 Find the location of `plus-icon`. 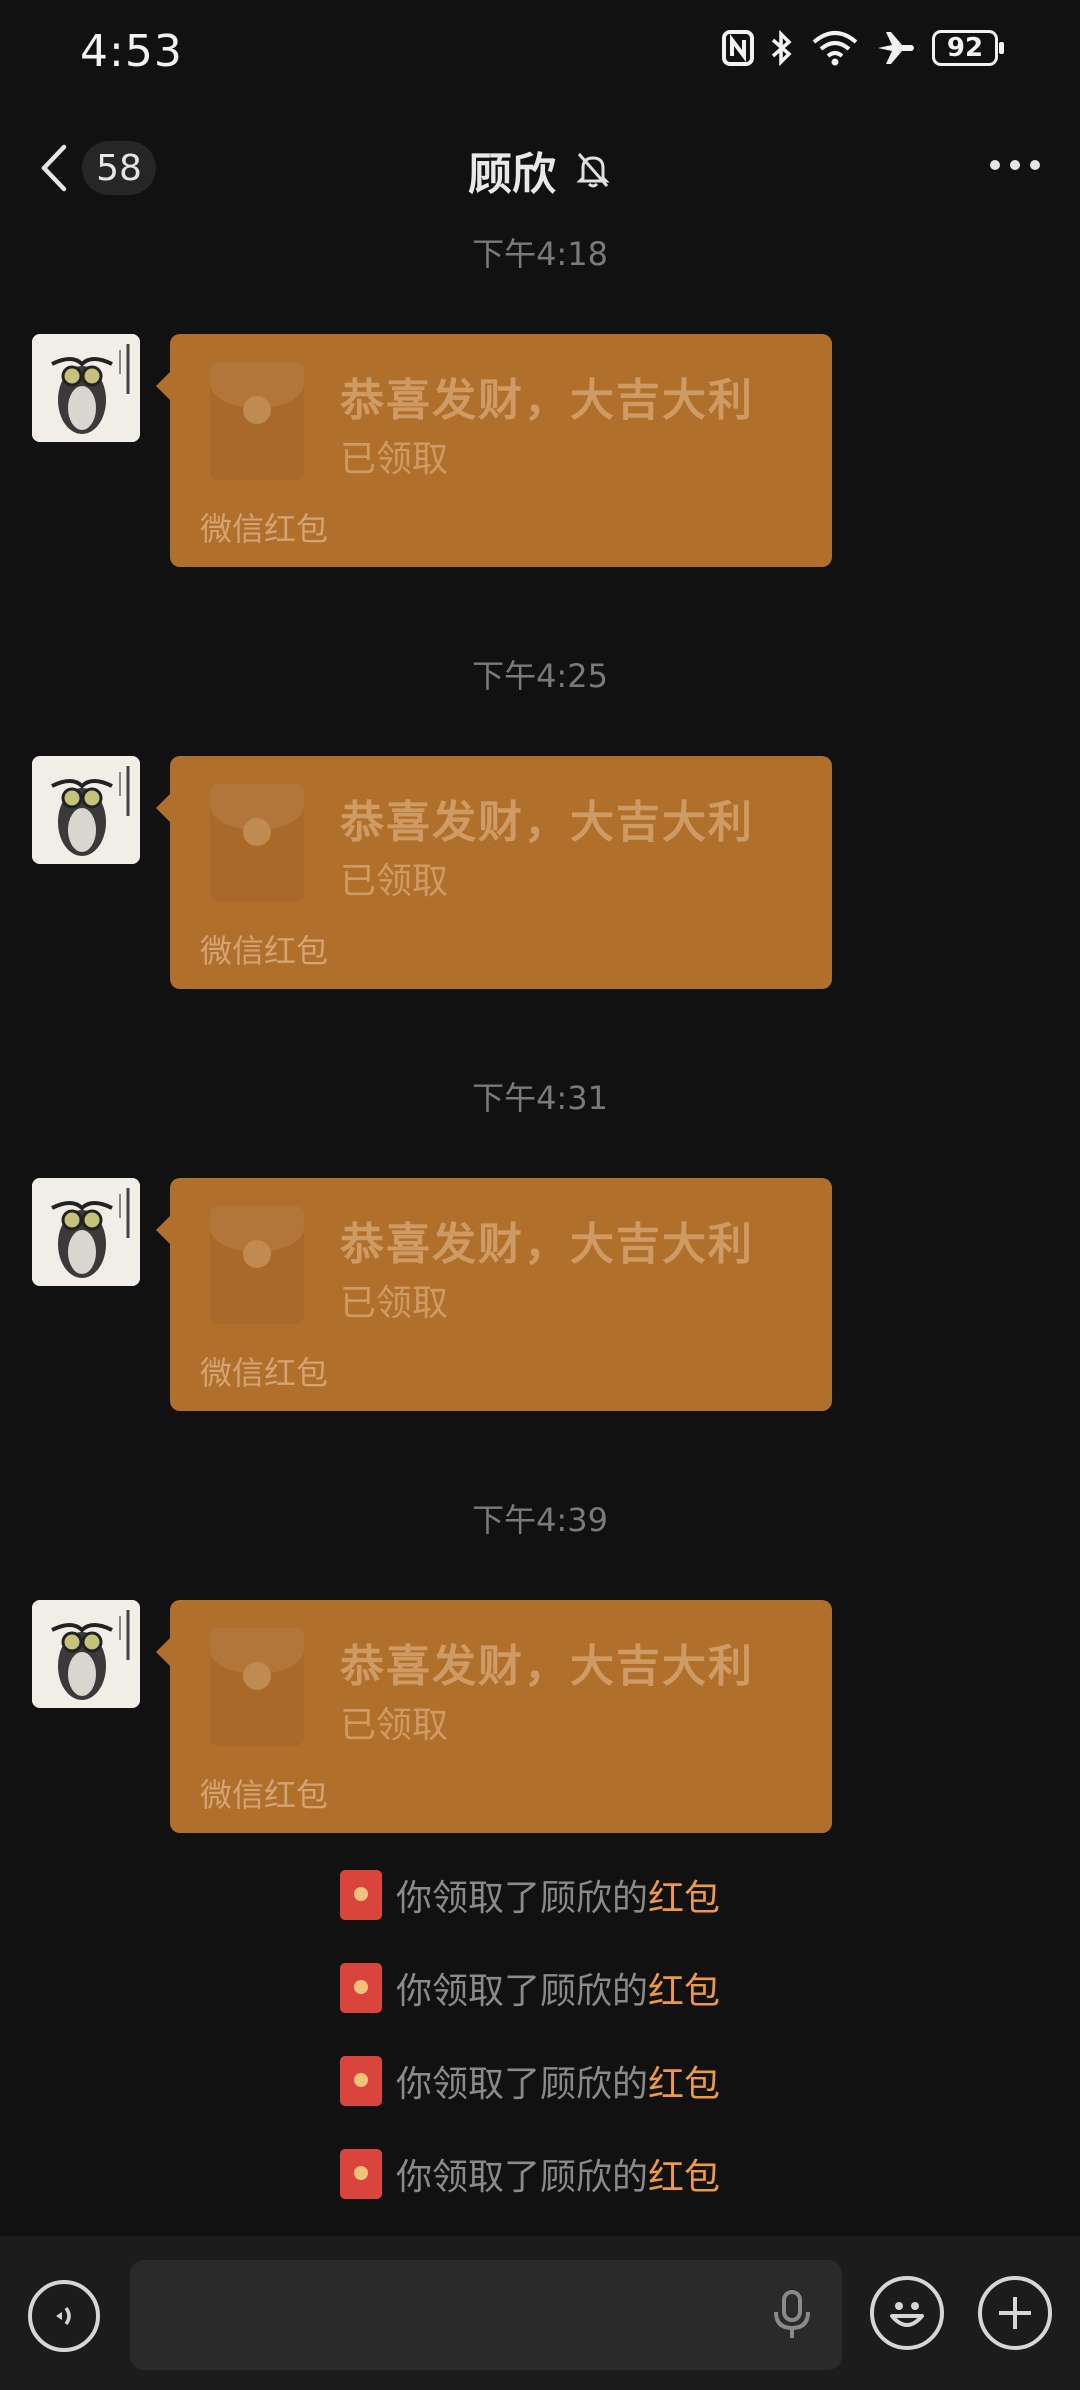

plus-icon is located at coordinates (1015, 2313).